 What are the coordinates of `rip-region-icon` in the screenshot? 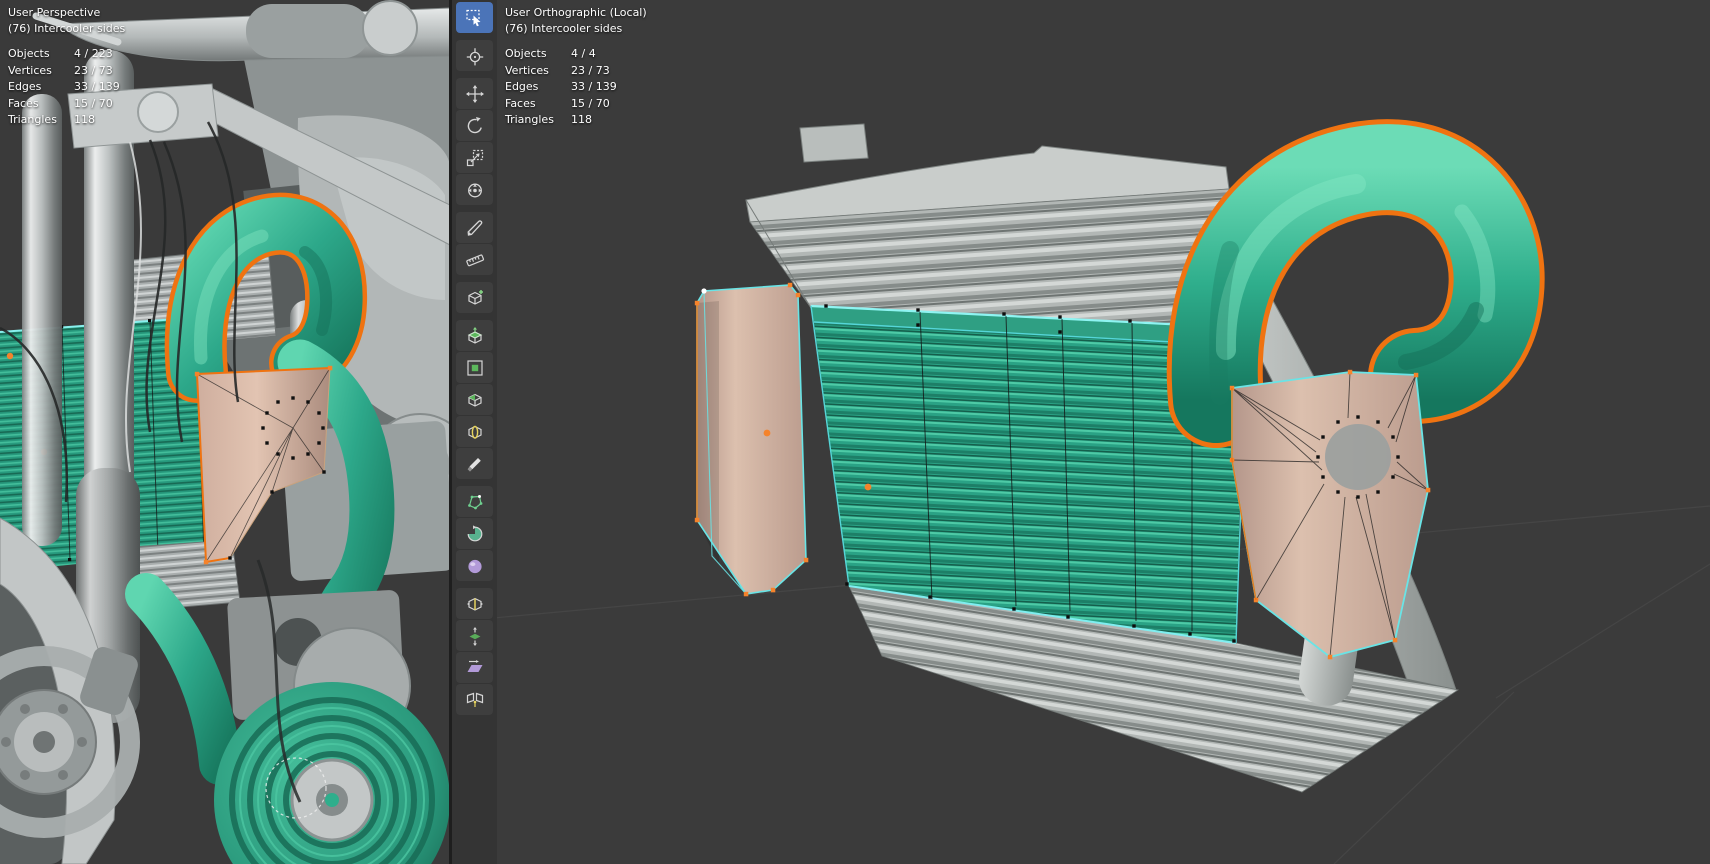 It's located at (474, 699).